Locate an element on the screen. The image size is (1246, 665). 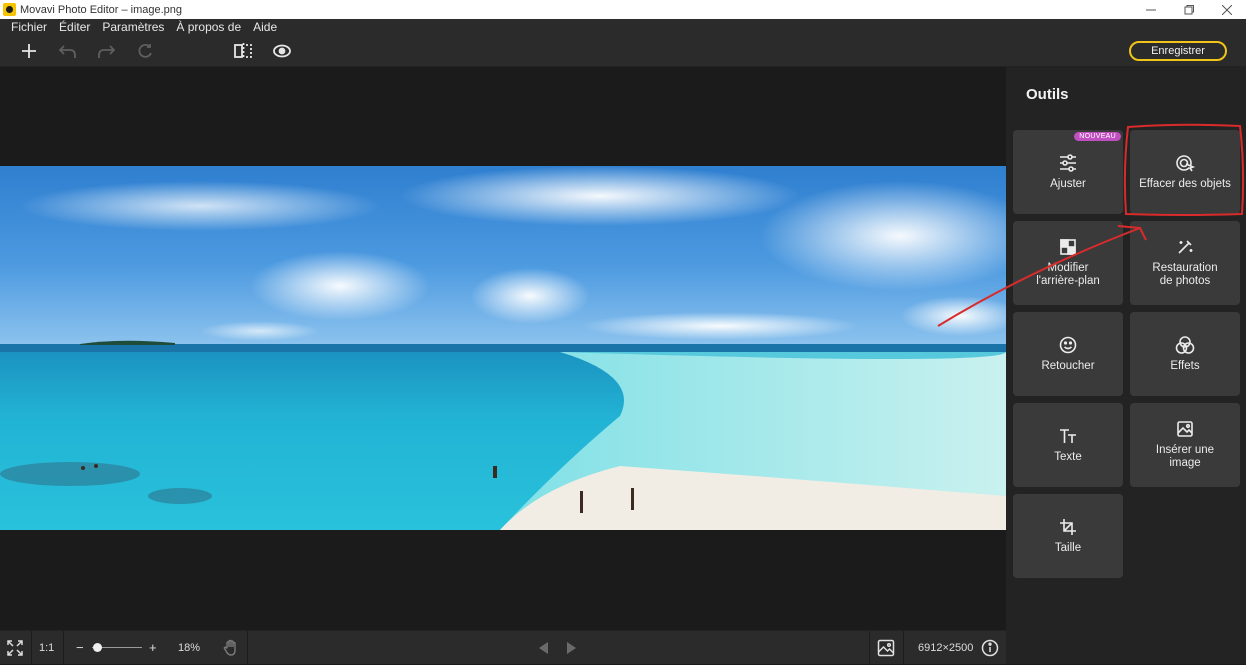
text-tt-icon is located at coordinates (1068, 435).